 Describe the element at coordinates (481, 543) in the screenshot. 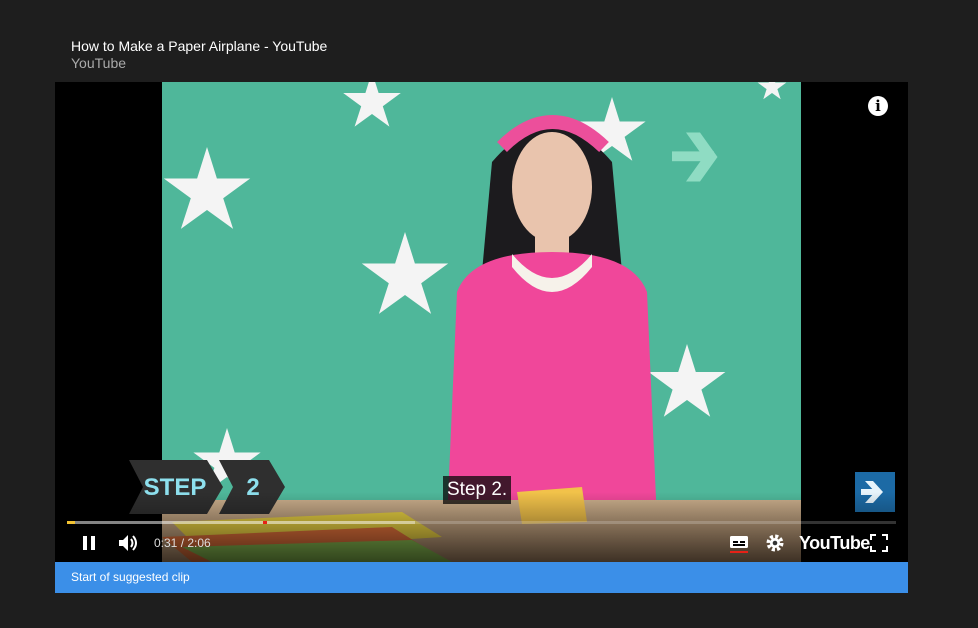

I see `player-controls: 0:31 / 2:06 YouTube` at that location.